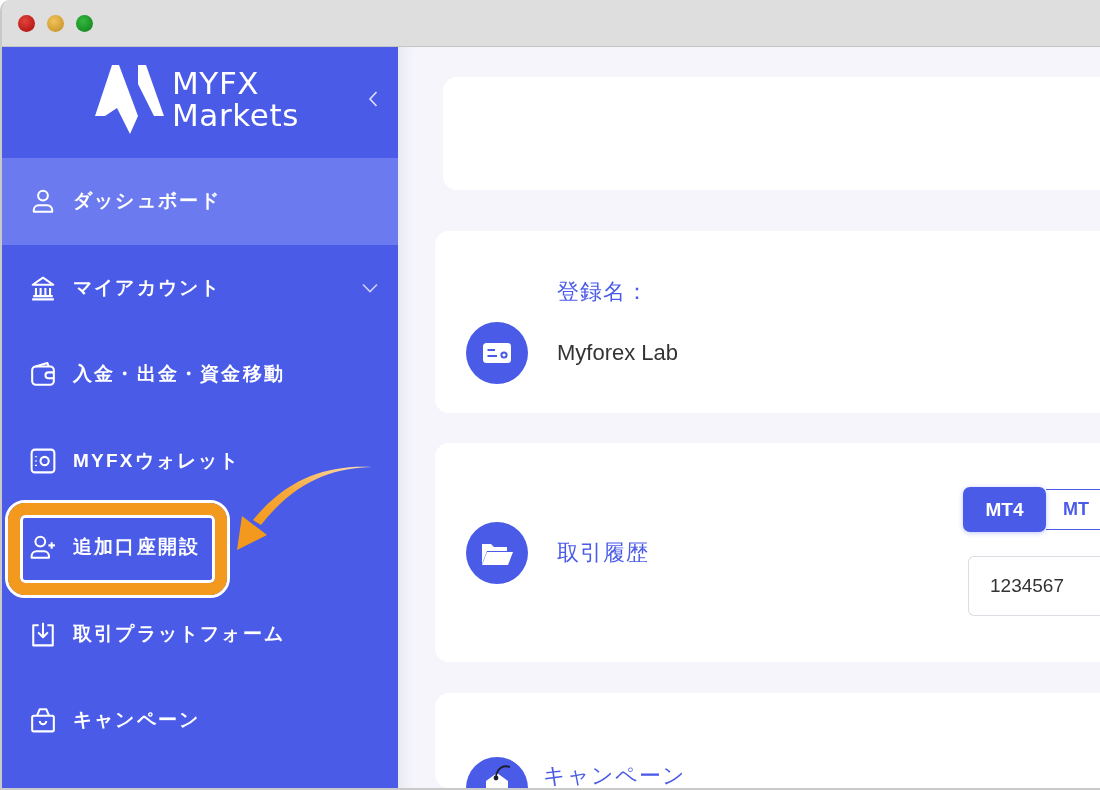 The height and width of the screenshot is (790, 1100). What do you see at coordinates (200, 287) in the screenshot?
I see `sidebar-item: マイアカウント` at bounding box center [200, 287].